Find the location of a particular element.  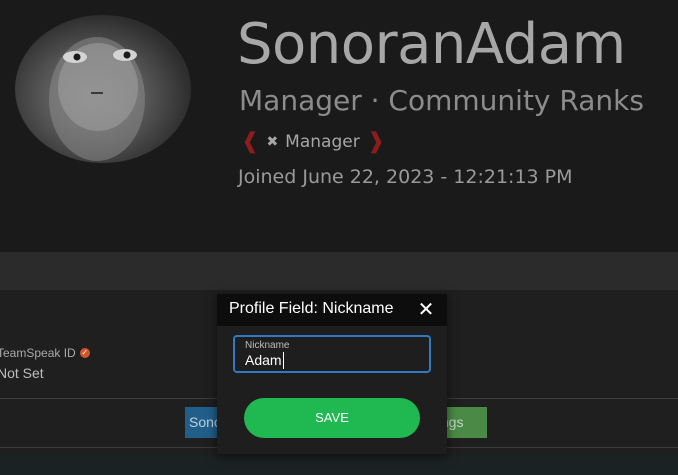

nickname-input: Nickname Adam is located at coordinates (332, 354).